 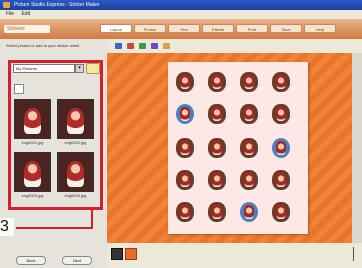 I want to click on nav-text: Text, so click(x=184, y=28).